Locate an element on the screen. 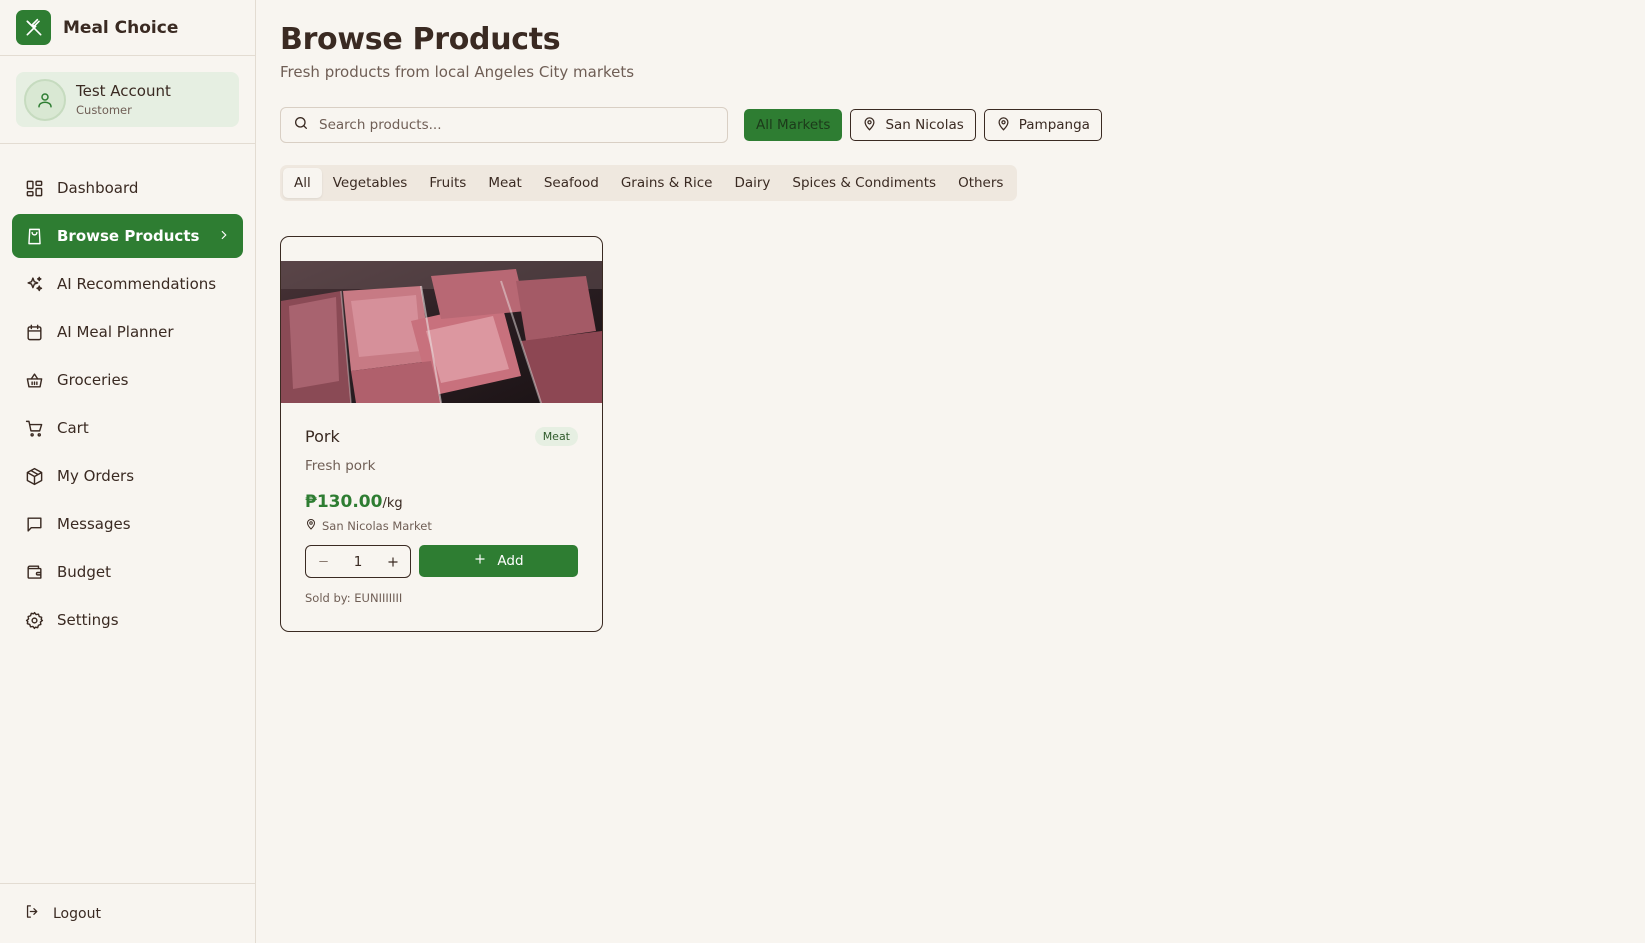 This screenshot has width=1645, height=943. product-actions: 1 Add is located at coordinates (441, 561).